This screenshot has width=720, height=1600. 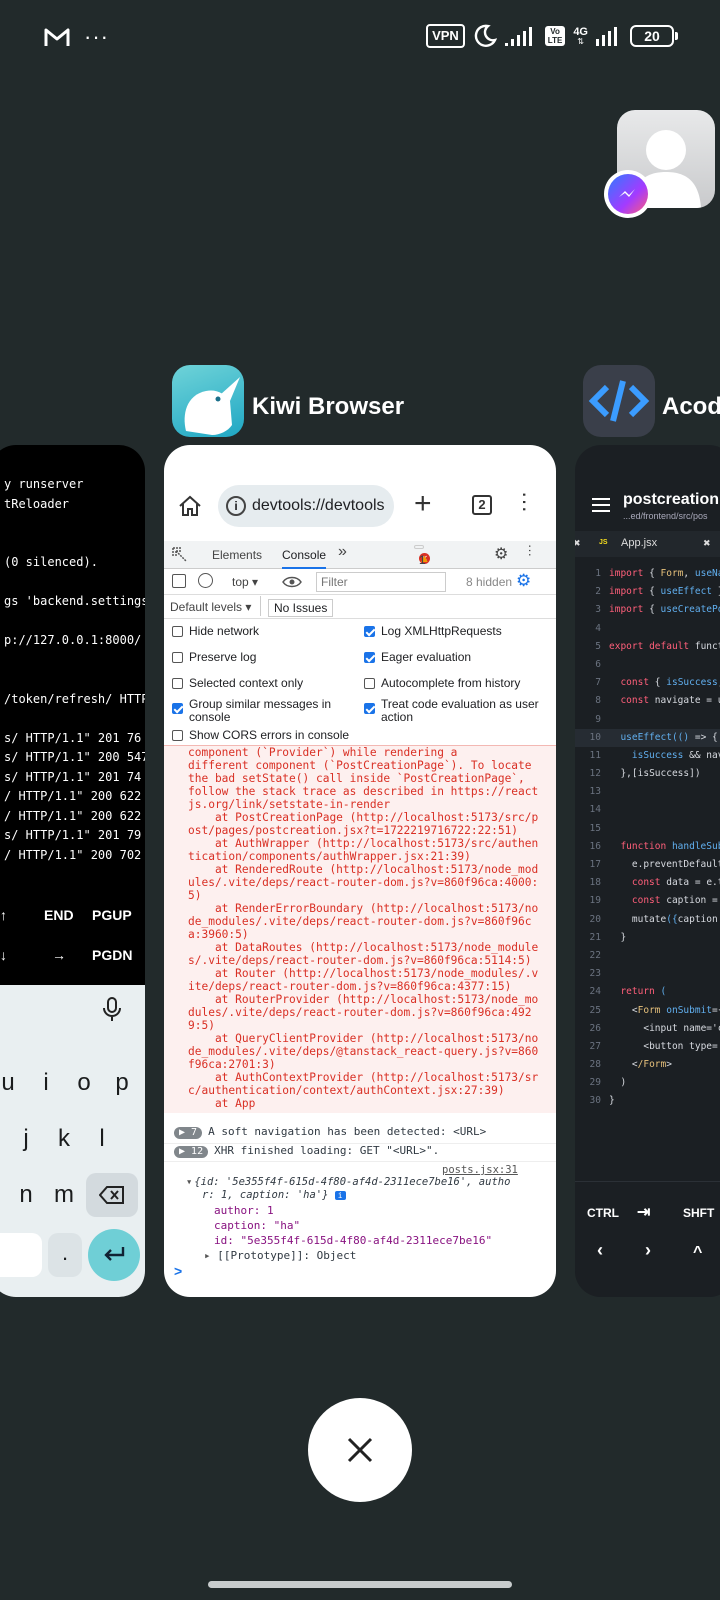 What do you see at coordinates (530, 550) in the screenshot?
I see `devtools-menu-icon: ···` at bounding box center [530, 550].